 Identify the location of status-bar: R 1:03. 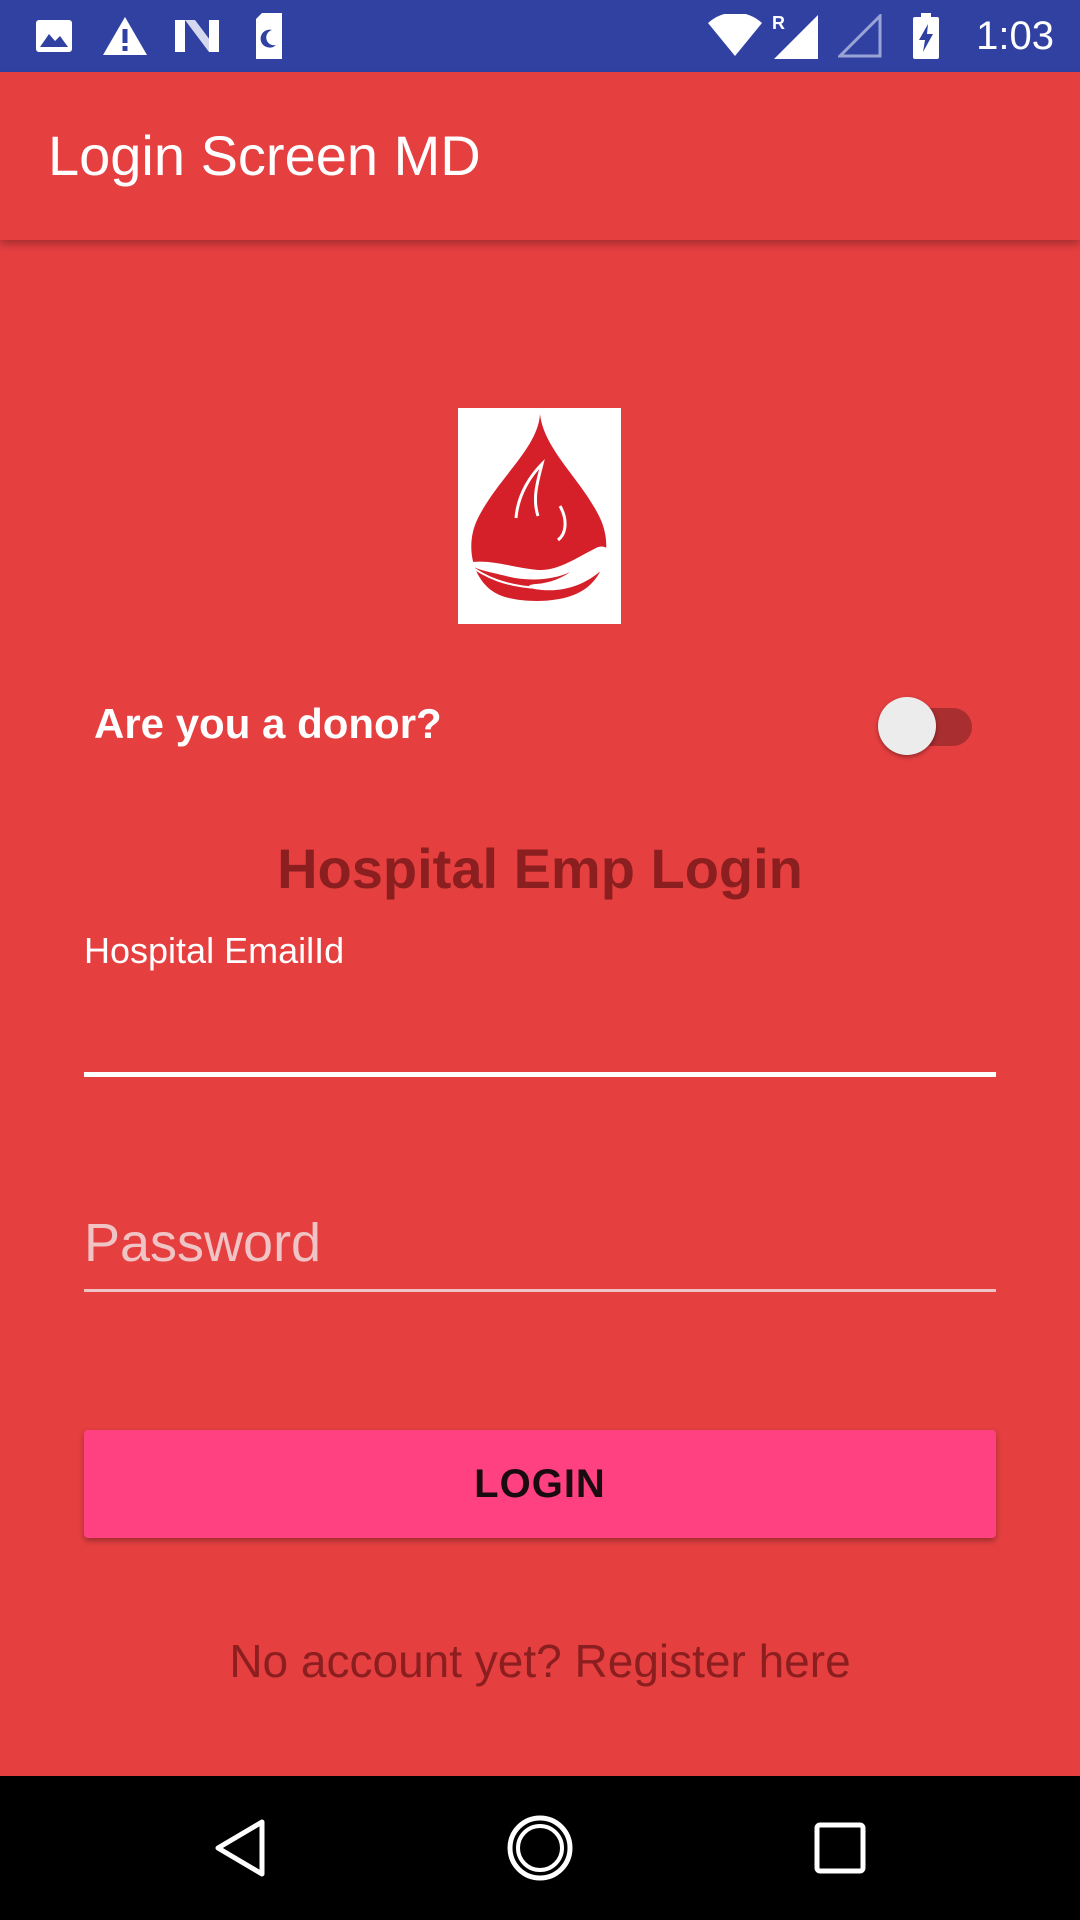
(540, 36).